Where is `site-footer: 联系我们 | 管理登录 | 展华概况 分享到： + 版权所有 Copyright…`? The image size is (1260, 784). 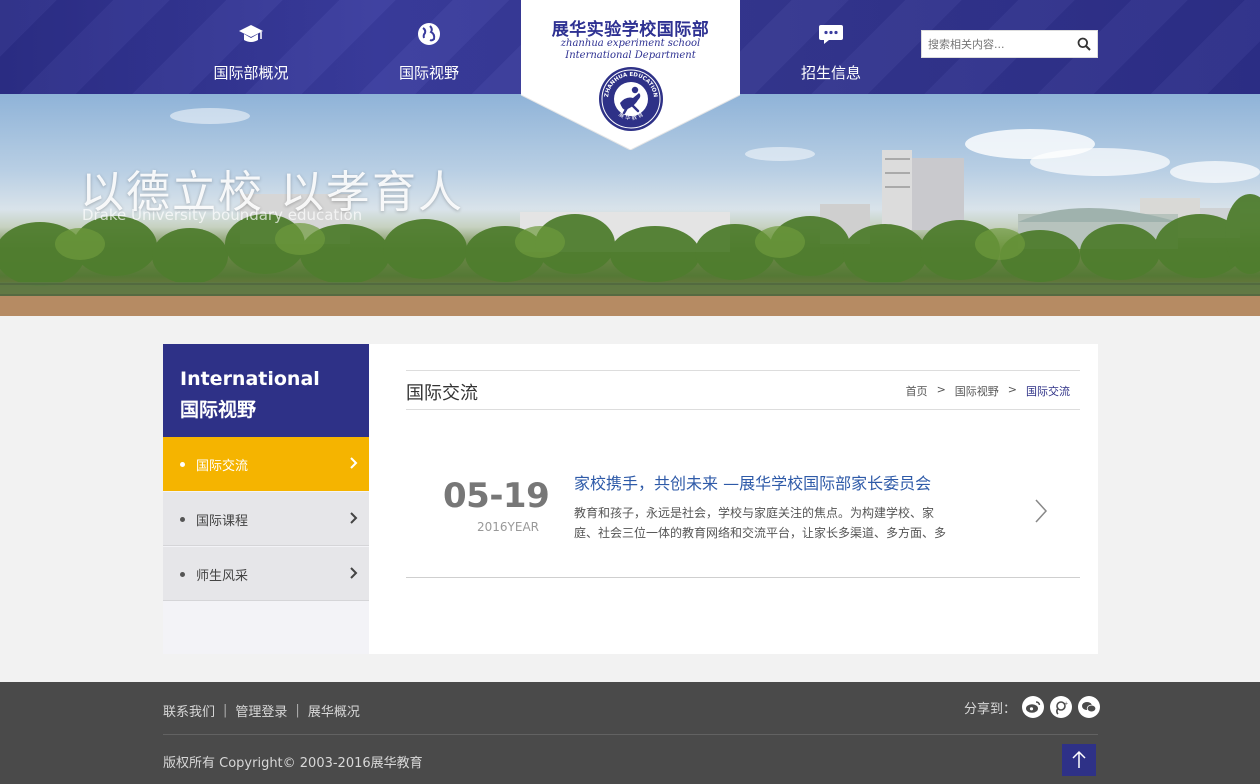 site-footer: 联系我们 | 管理登录 | 展华概况 分享到： + 版权所有 Copyright… is located at coordinates (630, 733).